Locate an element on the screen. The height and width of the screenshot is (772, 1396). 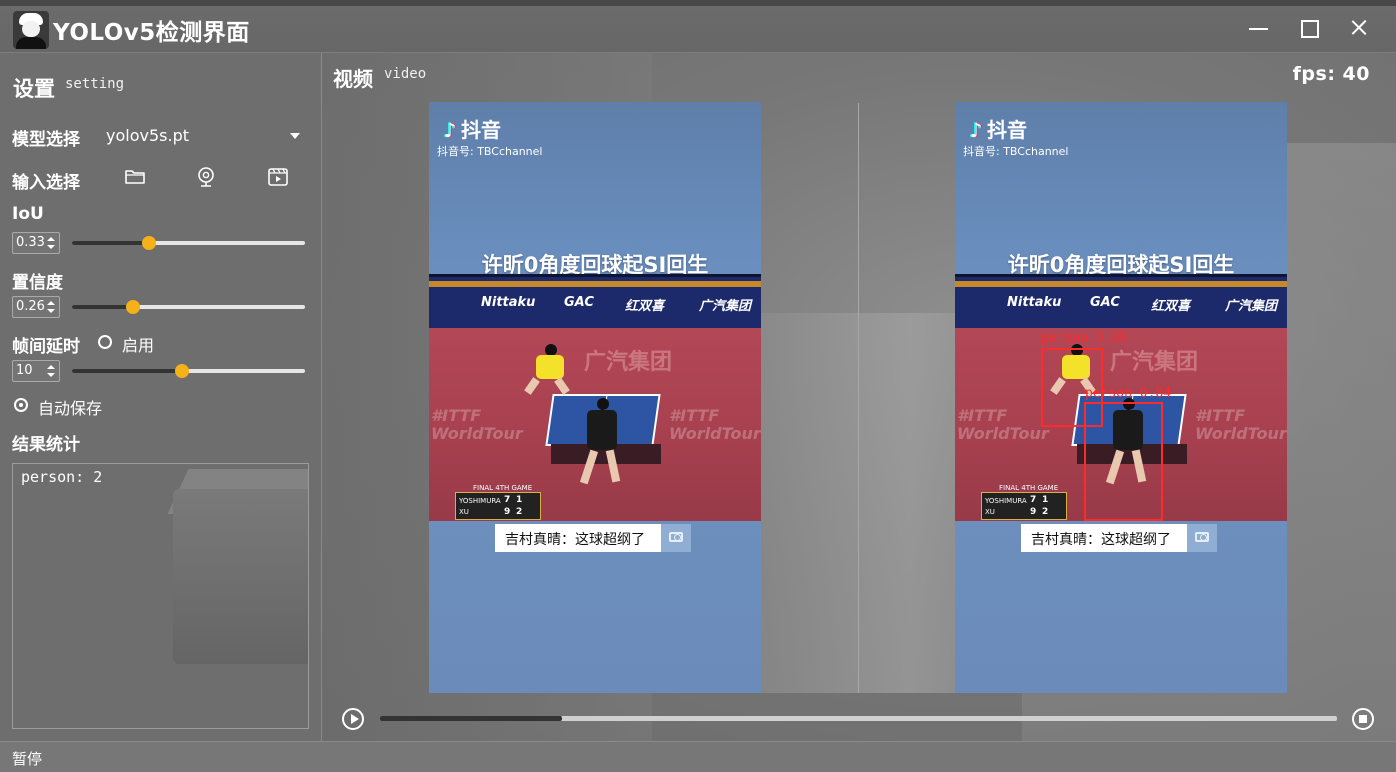
confidence-spinbox: 0.26 is located at coordinates (36, 307).